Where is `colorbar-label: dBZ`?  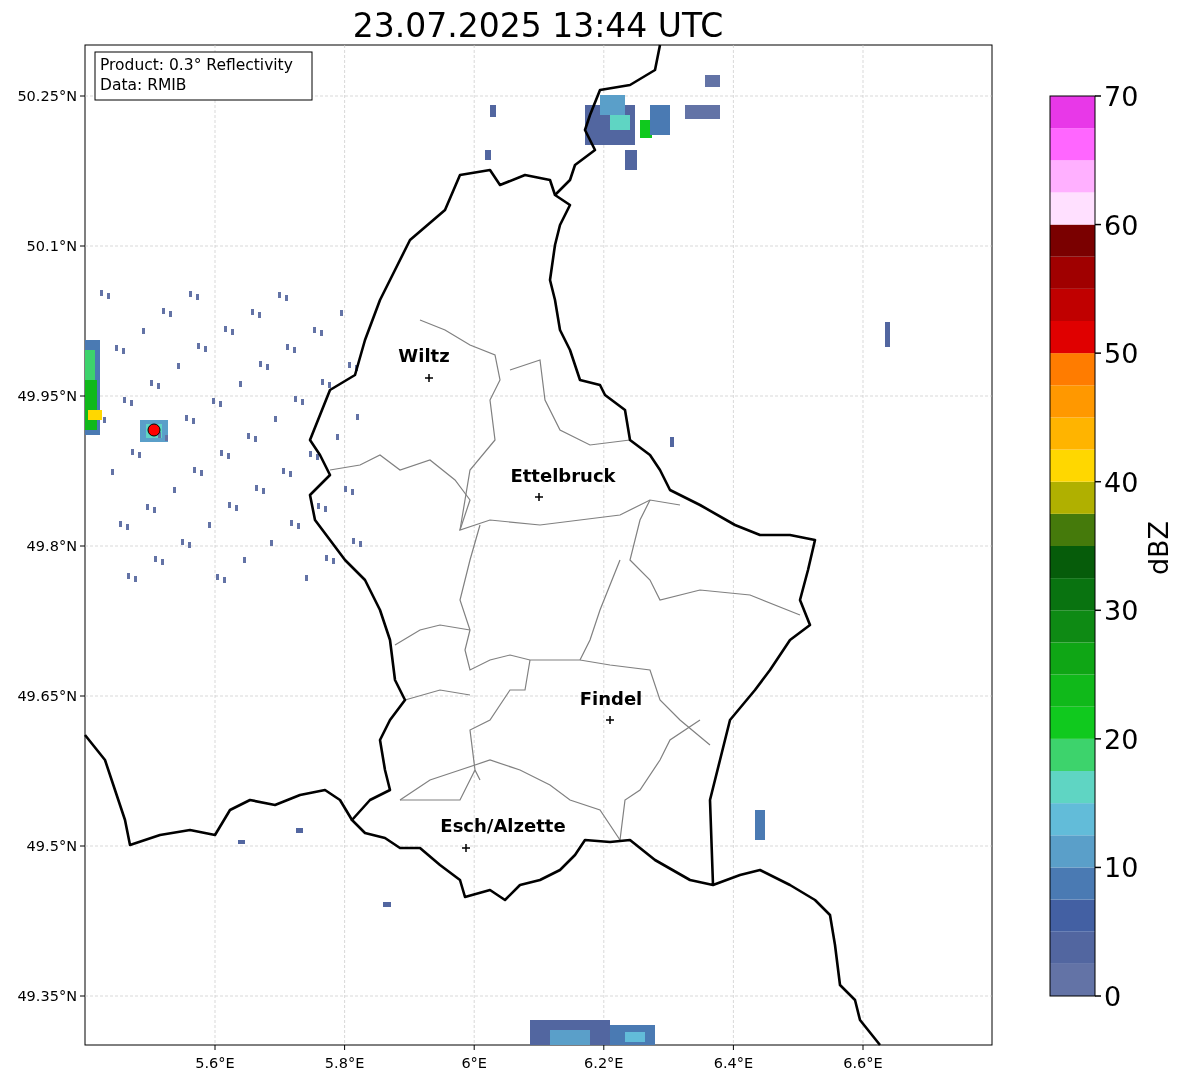 colorbar-label: dBZ is located at coordinates (1158, 548).